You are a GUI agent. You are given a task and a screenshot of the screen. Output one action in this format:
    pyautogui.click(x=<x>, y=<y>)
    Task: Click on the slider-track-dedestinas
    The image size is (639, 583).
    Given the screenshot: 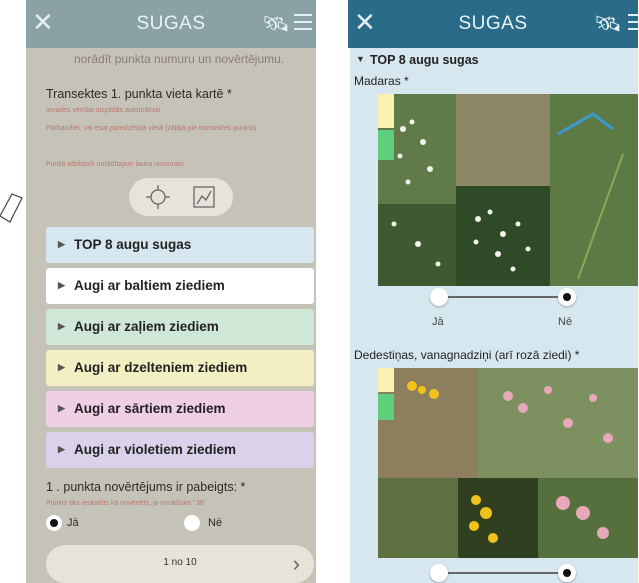 What is the action you would take?
    pyautogui.click(x=503, y=573)
    